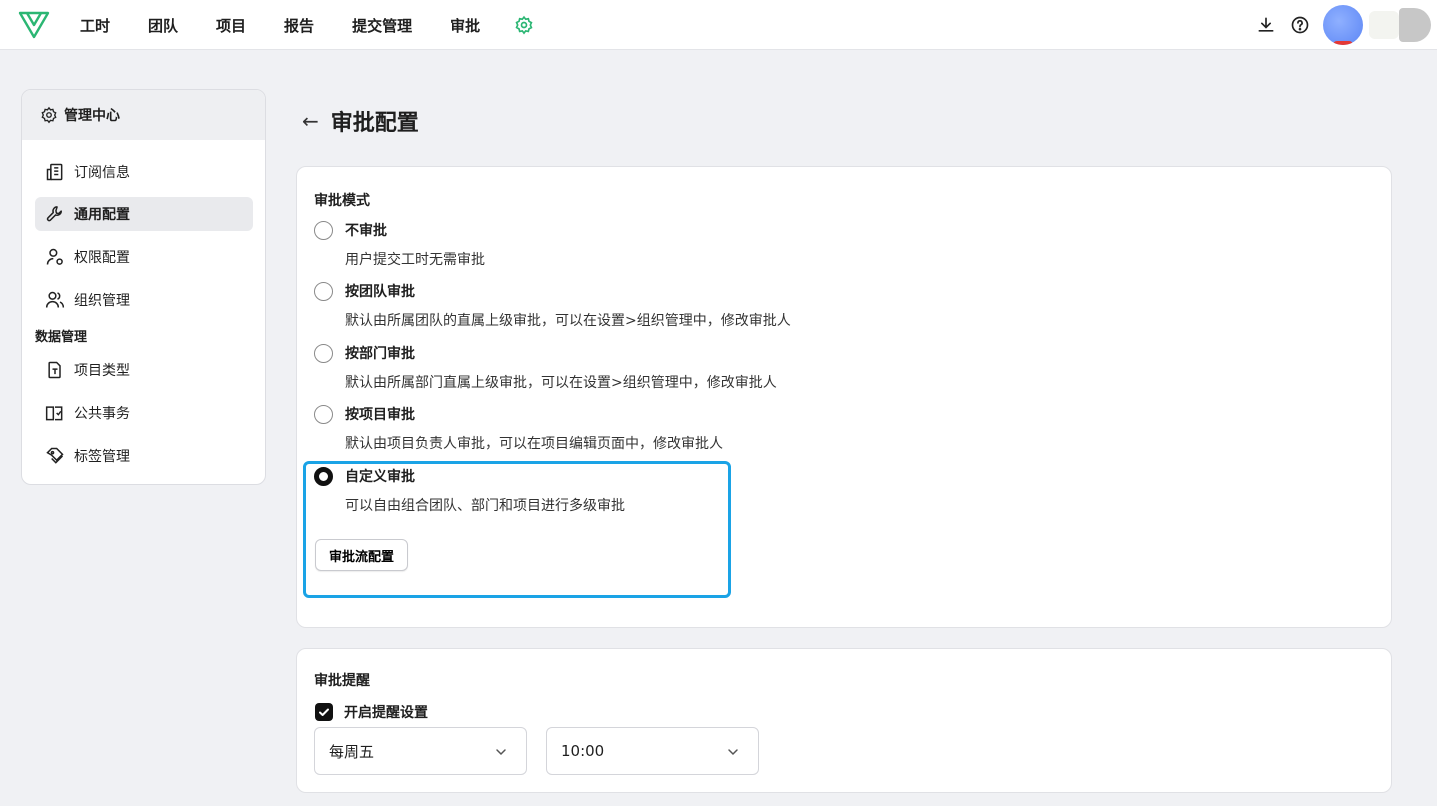 This screenshot has height=806, width=1437. What do you see at coordinates (362, 555) in the screenshot?
I see `approval-flow-config-button: 审批流配置` at bounding box center [362, 555].